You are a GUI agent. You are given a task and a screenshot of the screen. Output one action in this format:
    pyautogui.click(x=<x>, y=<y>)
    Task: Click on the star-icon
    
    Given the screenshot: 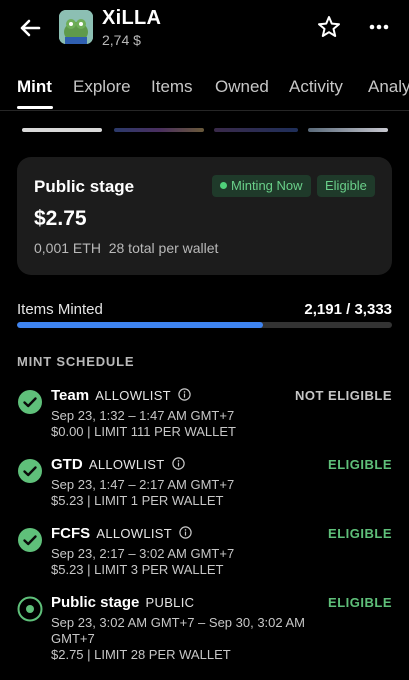 What is the action you would take?
    pyautogui.click(x=329, y=27)
    